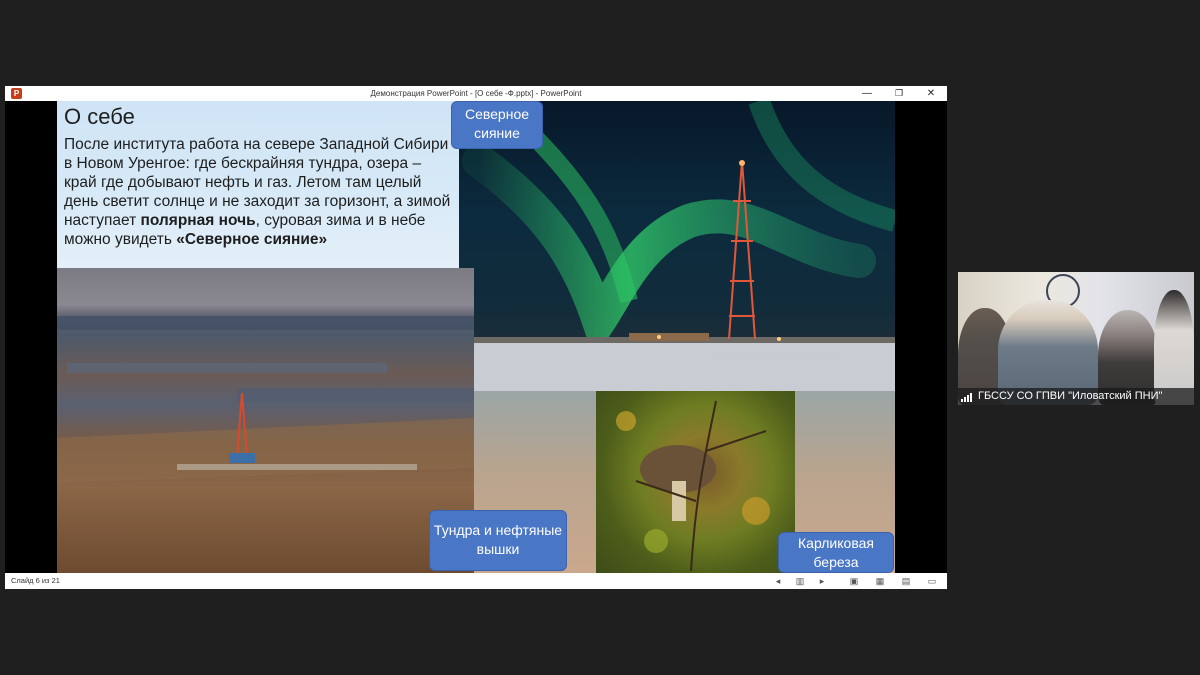 Image resolution: width=1200 pixels, height=675 pixels. Describe the element at coordinates (498, 540) in the screenshot. I see `label-tundra: Тундра и нефтяные вышки` at that location.